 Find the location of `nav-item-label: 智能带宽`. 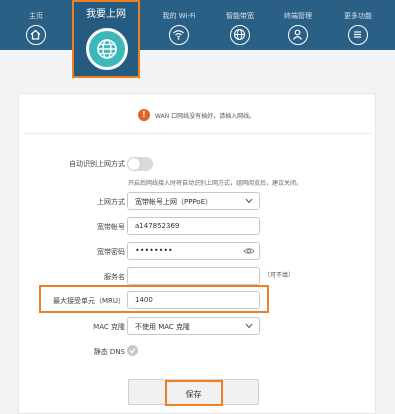

nav-item-label: 智能带宽 is located at coordinates (240, 16).